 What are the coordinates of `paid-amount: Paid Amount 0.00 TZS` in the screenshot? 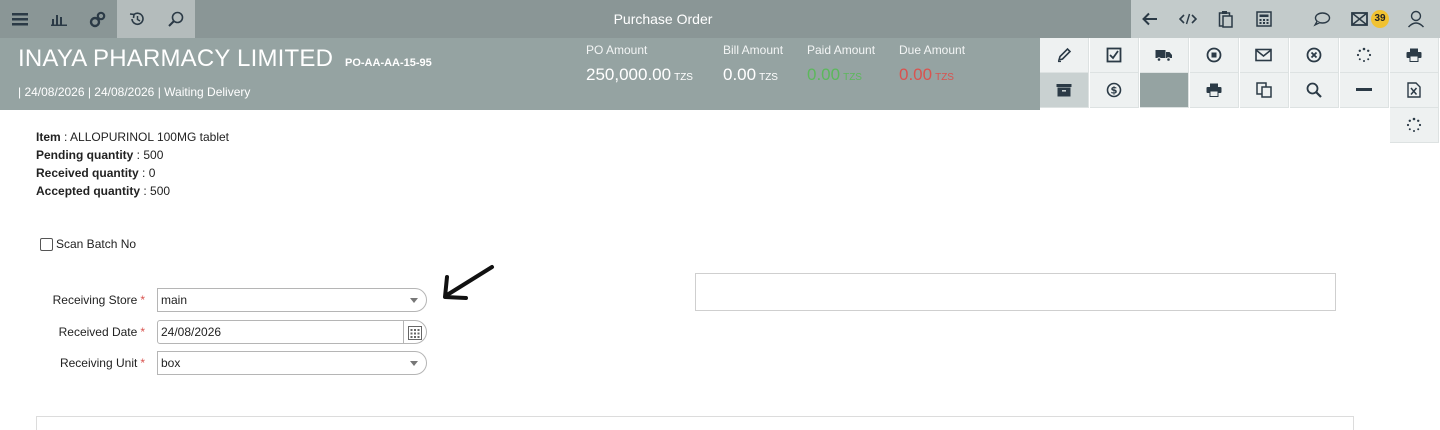 It's located at (841, 64).